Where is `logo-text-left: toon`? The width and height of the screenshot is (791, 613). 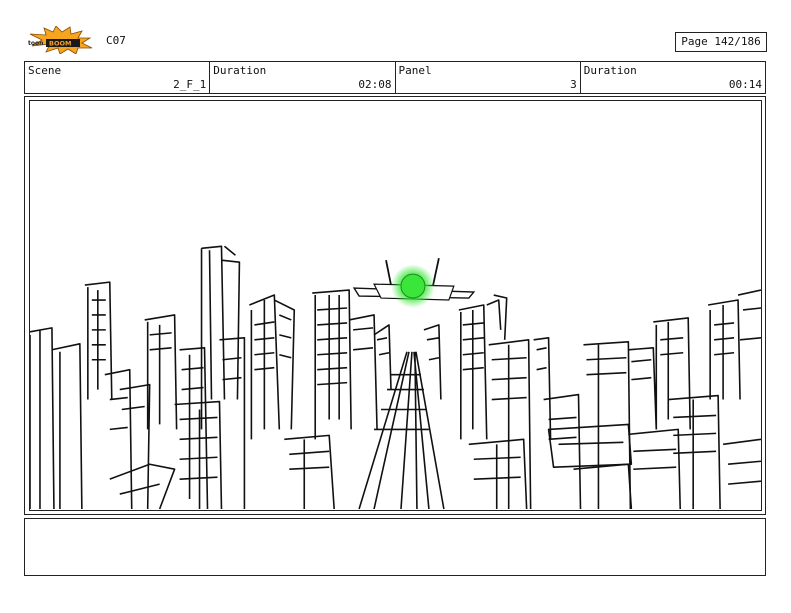 logo-text-left: toon is located at coordinates (35, 43).